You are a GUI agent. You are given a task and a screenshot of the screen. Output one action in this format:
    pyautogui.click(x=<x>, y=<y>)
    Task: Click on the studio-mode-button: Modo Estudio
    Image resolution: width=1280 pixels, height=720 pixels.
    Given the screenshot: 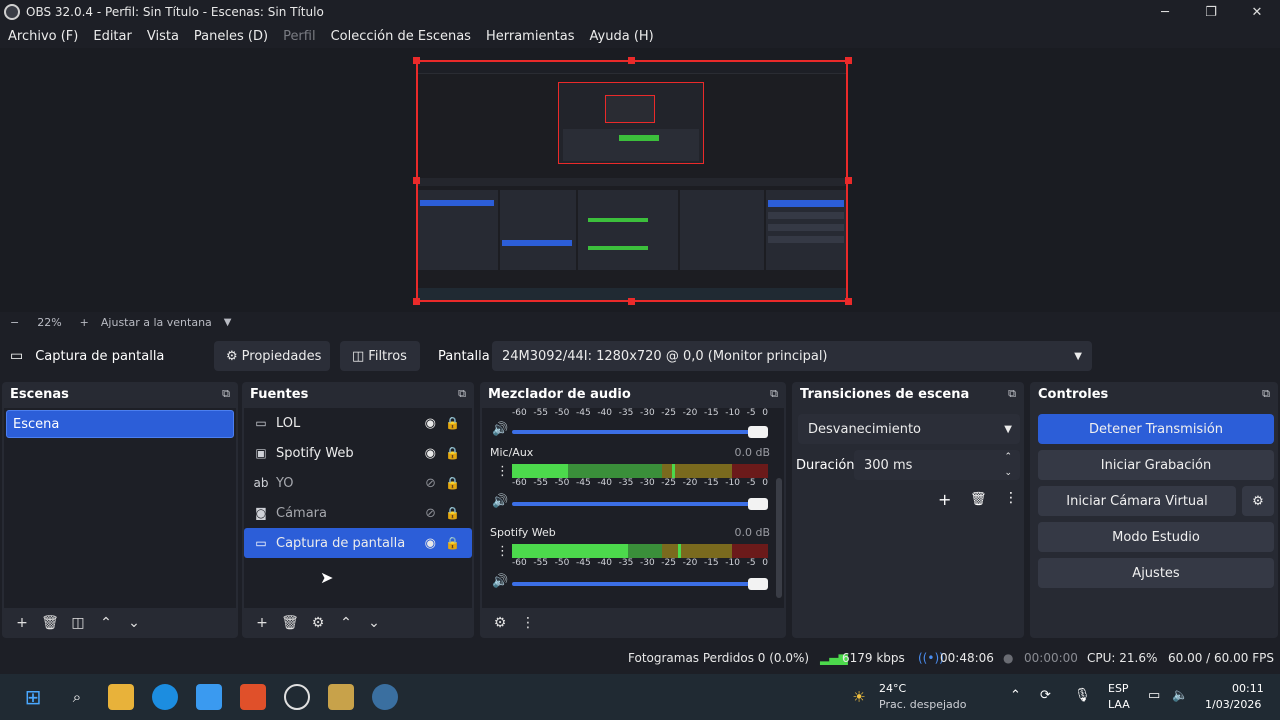 What is the action you would take?
    pyautogui.click(x=1156, y=537)
    